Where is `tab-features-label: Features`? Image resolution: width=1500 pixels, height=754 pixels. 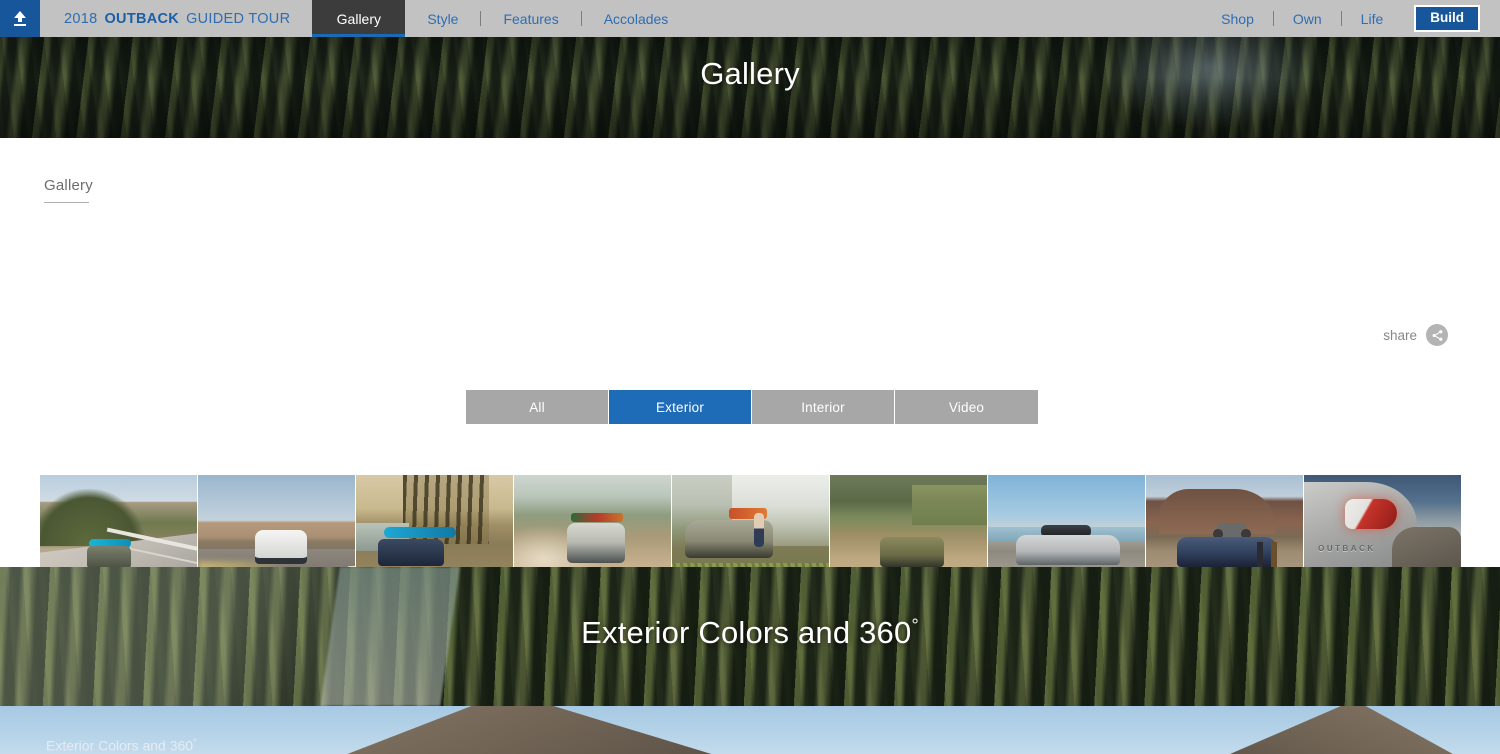
tab-features-label: Features is located at coordinates (531, 18).